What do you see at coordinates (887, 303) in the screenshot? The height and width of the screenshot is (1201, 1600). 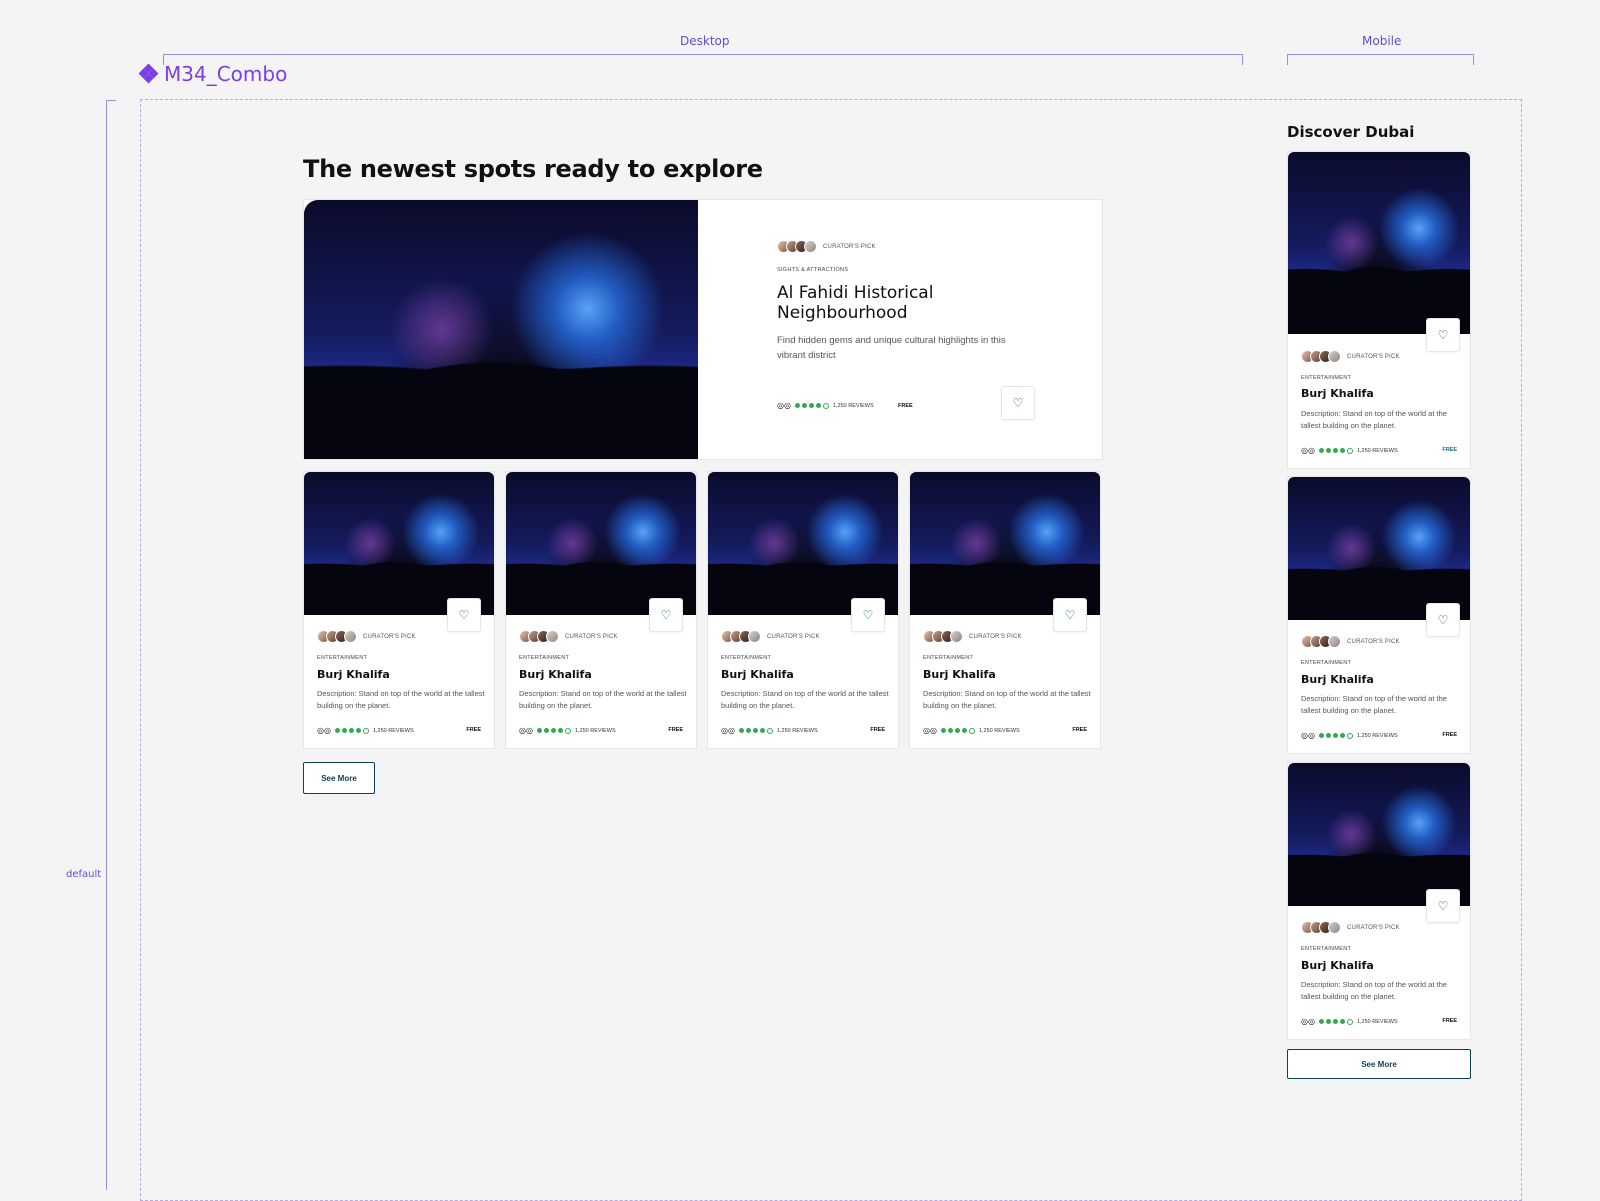 I see `hero-title: Al Fahidi Historical Neighbourhood` at bounding box center [887, 303].